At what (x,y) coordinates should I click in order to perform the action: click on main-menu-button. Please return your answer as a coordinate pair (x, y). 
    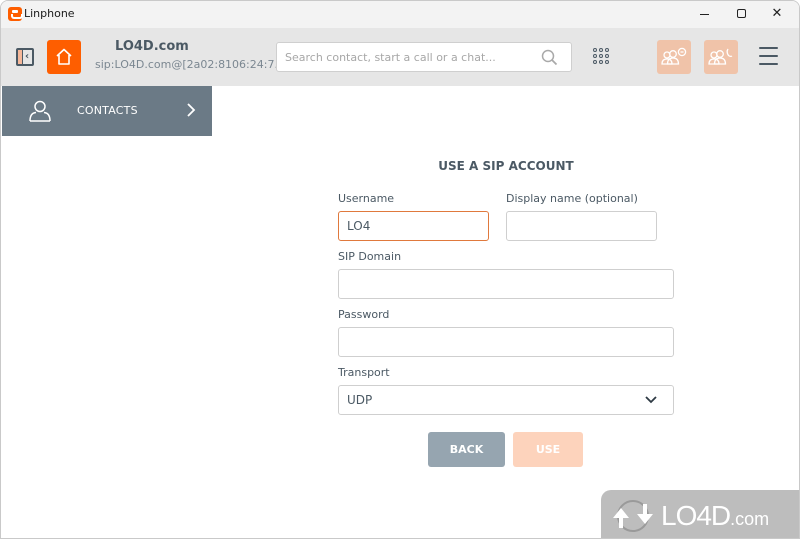
    Looking at the image, I should click on (768, 56).